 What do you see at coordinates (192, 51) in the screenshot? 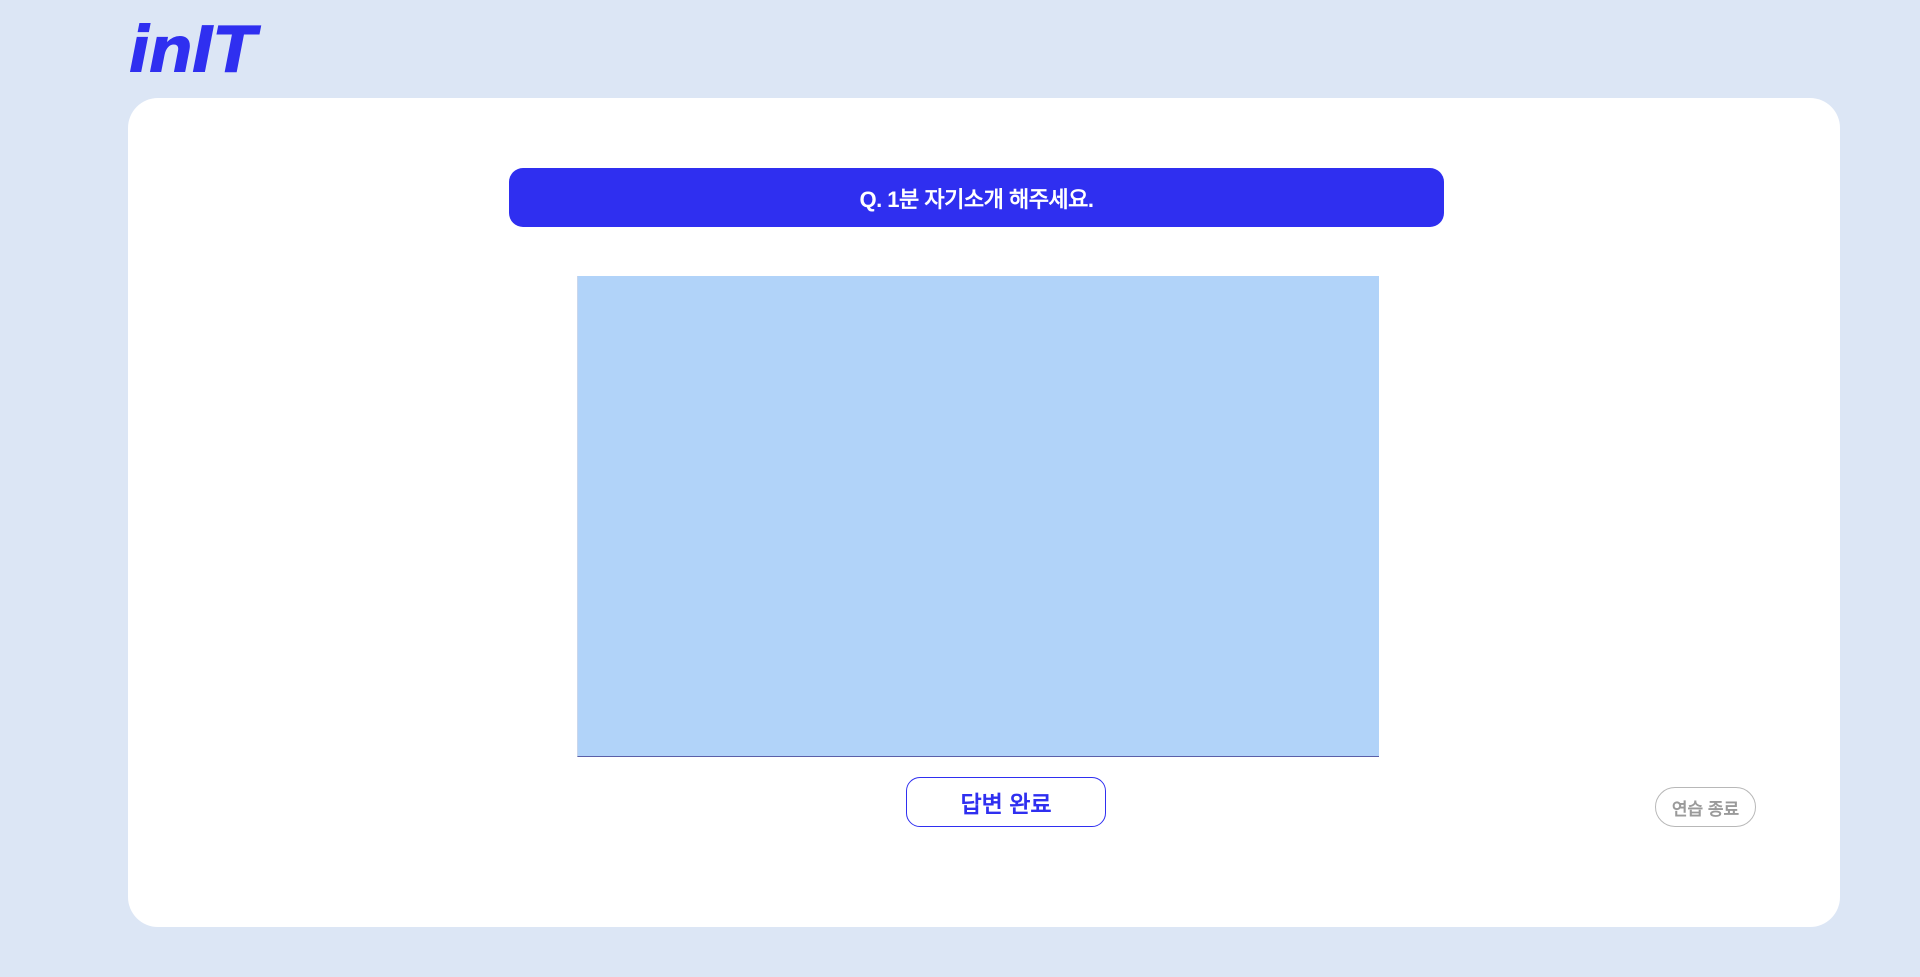
I see `app-logo: inIT` at bounding box center [192, 51].